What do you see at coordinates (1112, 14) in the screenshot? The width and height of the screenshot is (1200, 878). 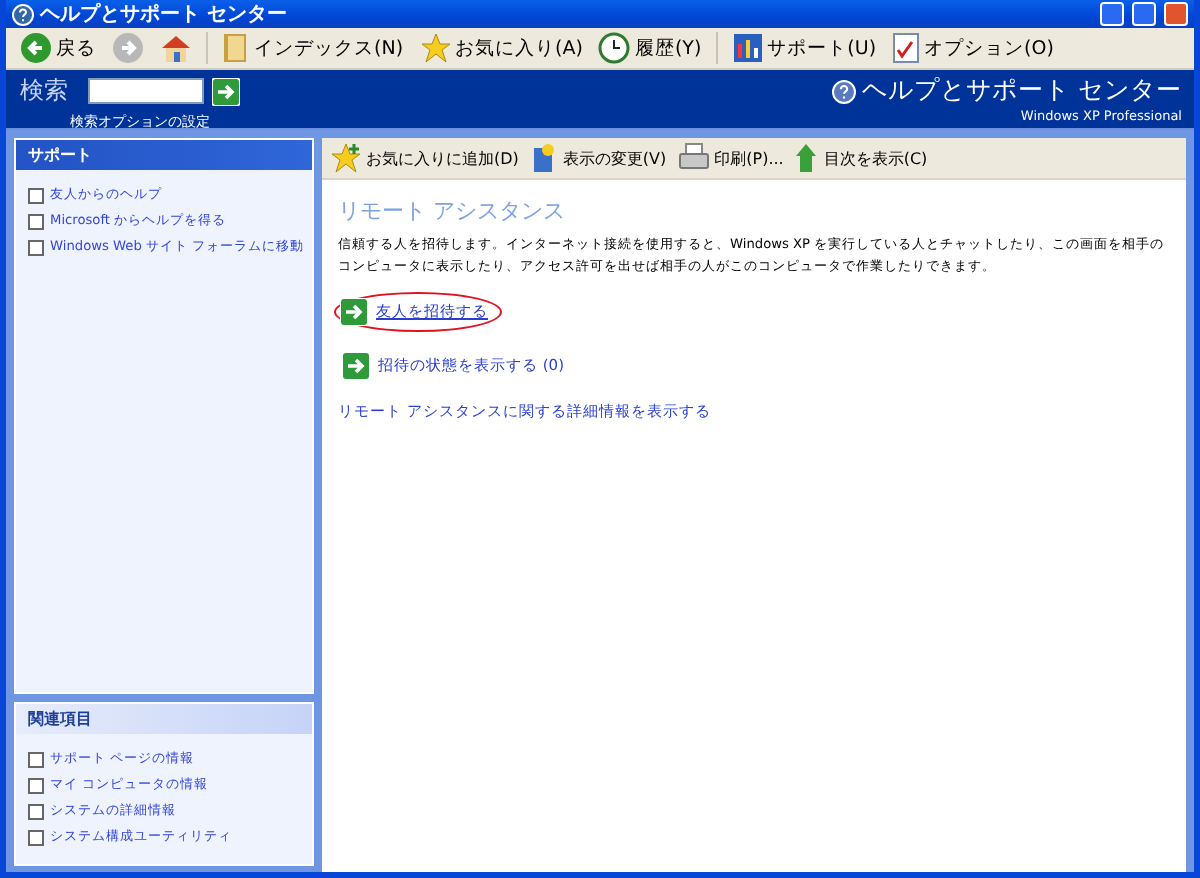 I see `minimize-button` at bounding box center [1112, 14].